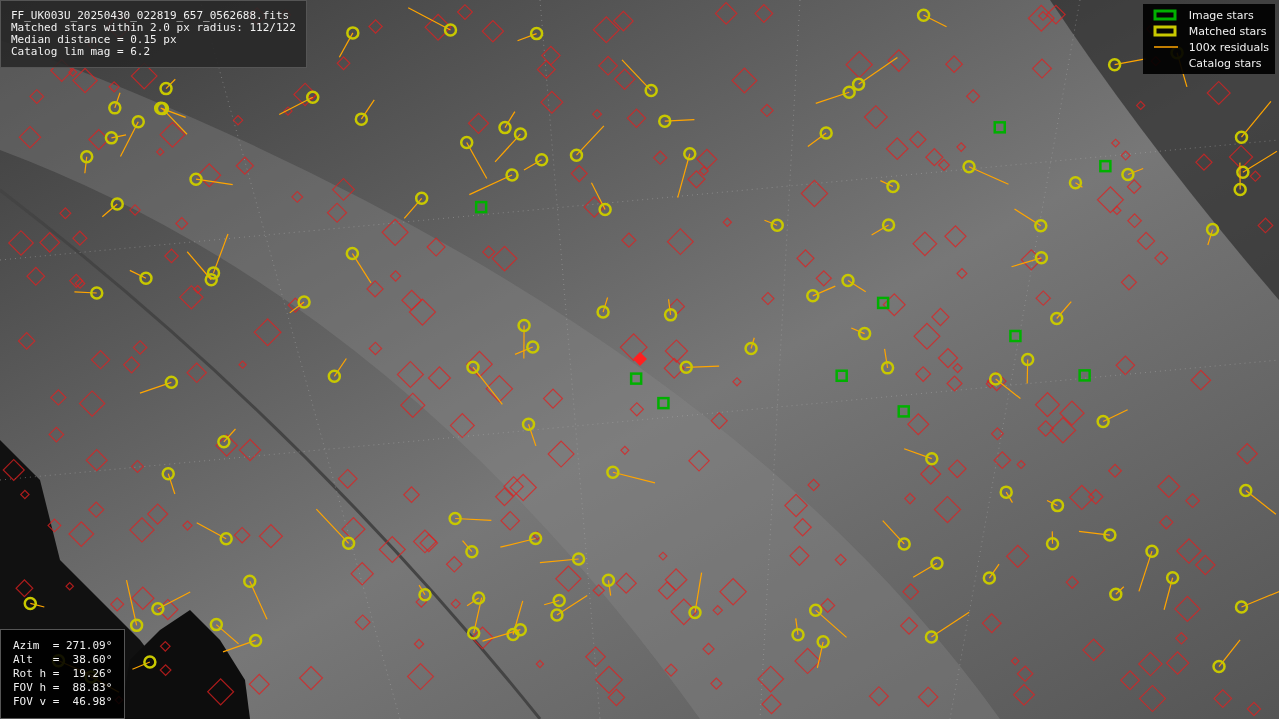 The image size is (1279, 719). I want to click on info-text: Matched stars within 2.0 px radius: 112/122, so click(153, 28).